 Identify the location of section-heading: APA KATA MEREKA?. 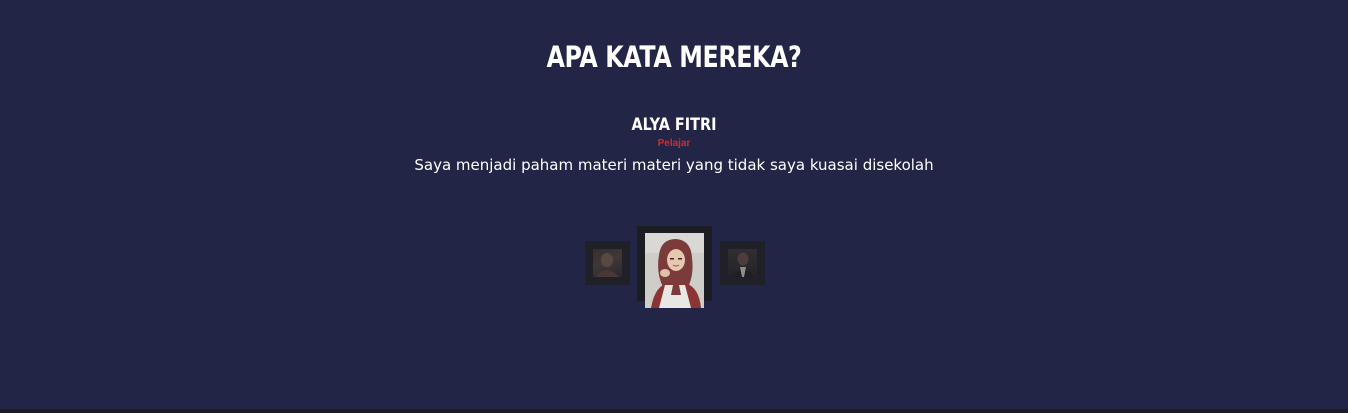
(674, 57).